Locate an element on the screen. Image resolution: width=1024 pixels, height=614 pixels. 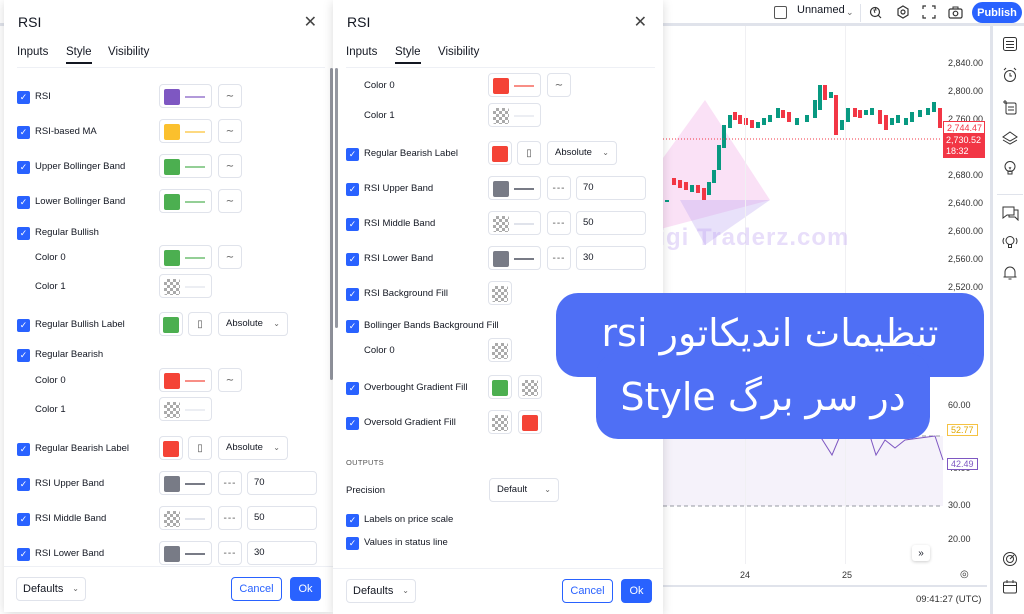
watchlist-icon is located at coordinates (1010, 44).